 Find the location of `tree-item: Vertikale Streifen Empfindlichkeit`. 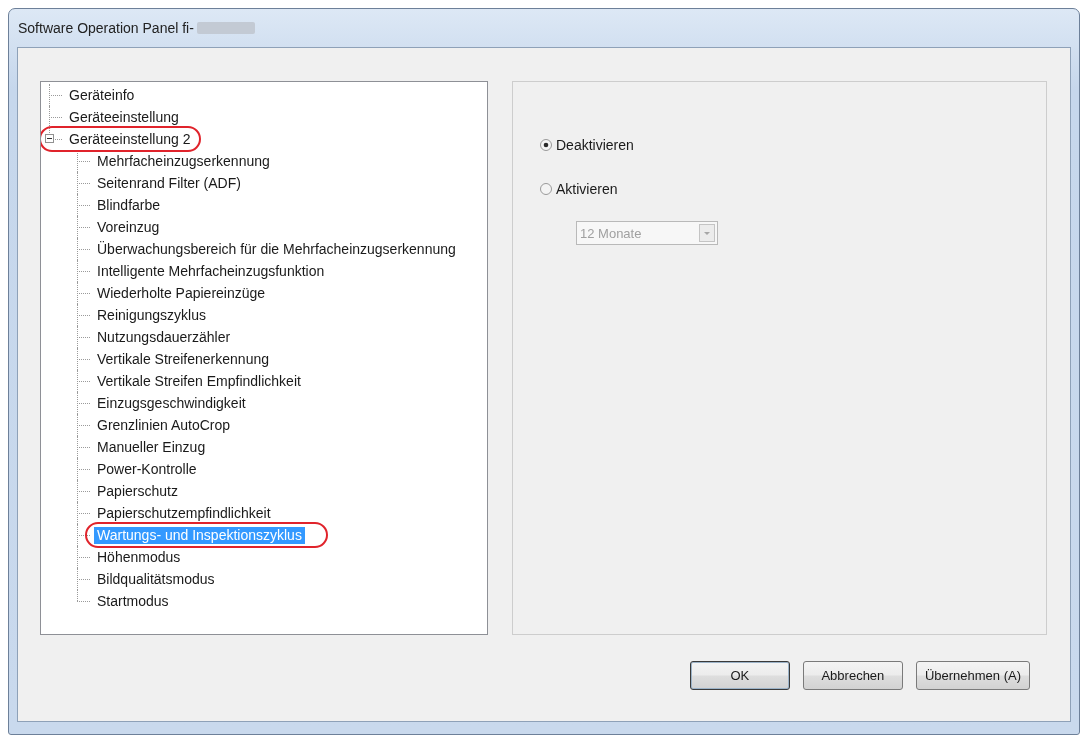

tree-item: Vertikale Streifen Empfindlichkeit is located at coordinates (199, 381).